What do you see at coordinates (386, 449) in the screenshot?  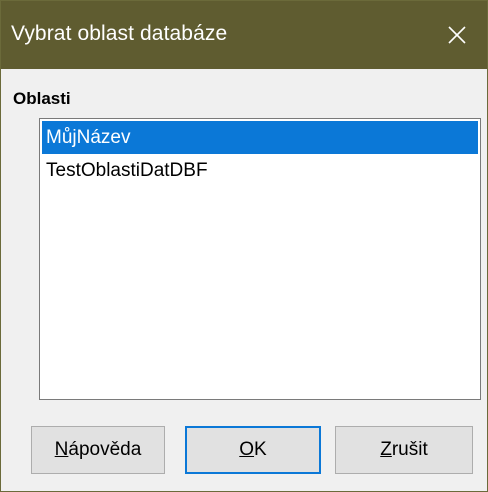 I see `cancel-button-mnemonic: Z` at bounding box center [386, 449].